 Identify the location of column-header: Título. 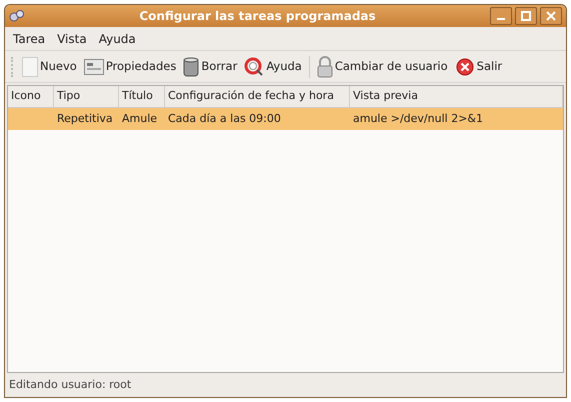
(142, 96).